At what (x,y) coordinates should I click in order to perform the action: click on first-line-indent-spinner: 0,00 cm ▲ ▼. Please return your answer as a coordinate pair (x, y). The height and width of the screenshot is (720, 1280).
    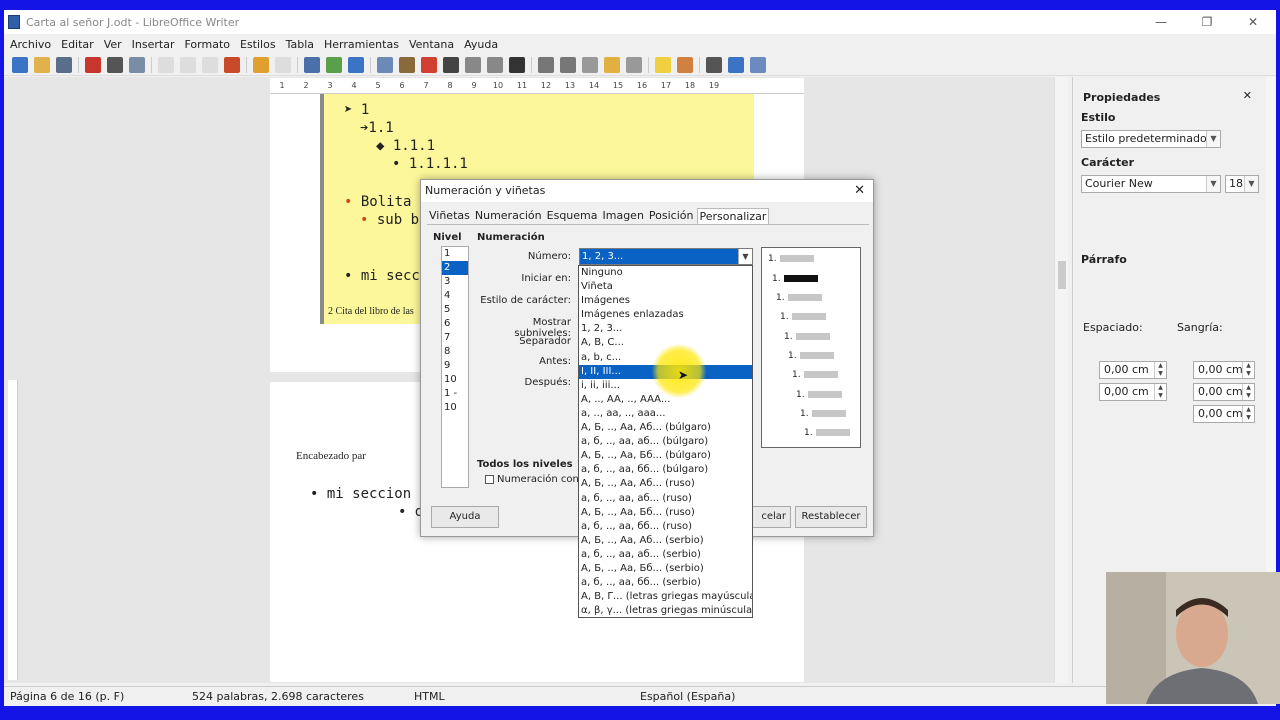
    Looking at the image, I should click on (1224, 414).